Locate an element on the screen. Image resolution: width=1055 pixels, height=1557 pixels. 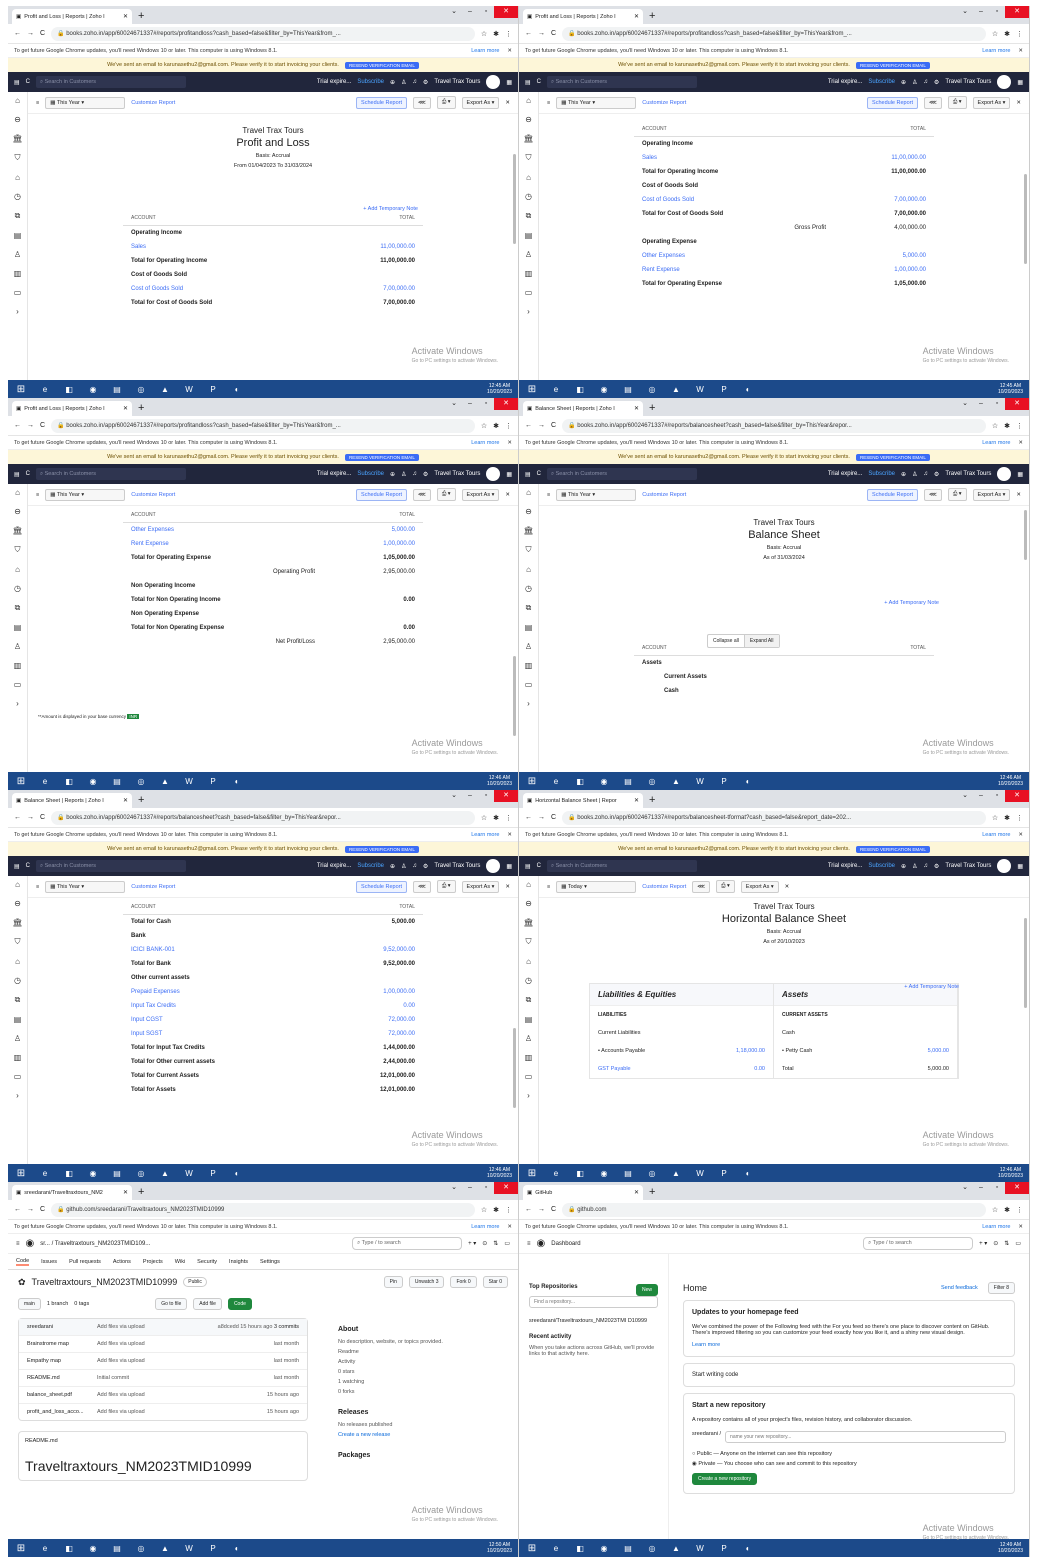
resend-verification-button: RESEND VERIFICATION EMAIL is located at coordinates (892, 457).